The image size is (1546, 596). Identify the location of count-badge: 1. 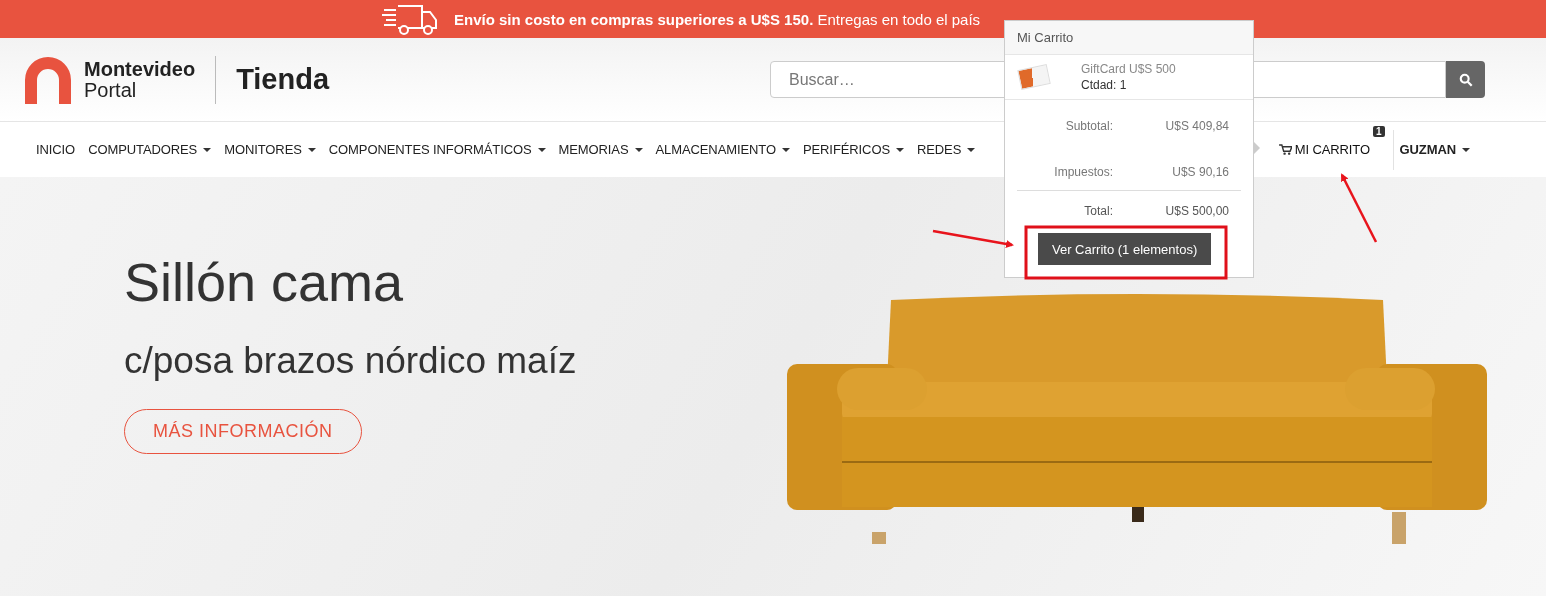
(1379, 131).